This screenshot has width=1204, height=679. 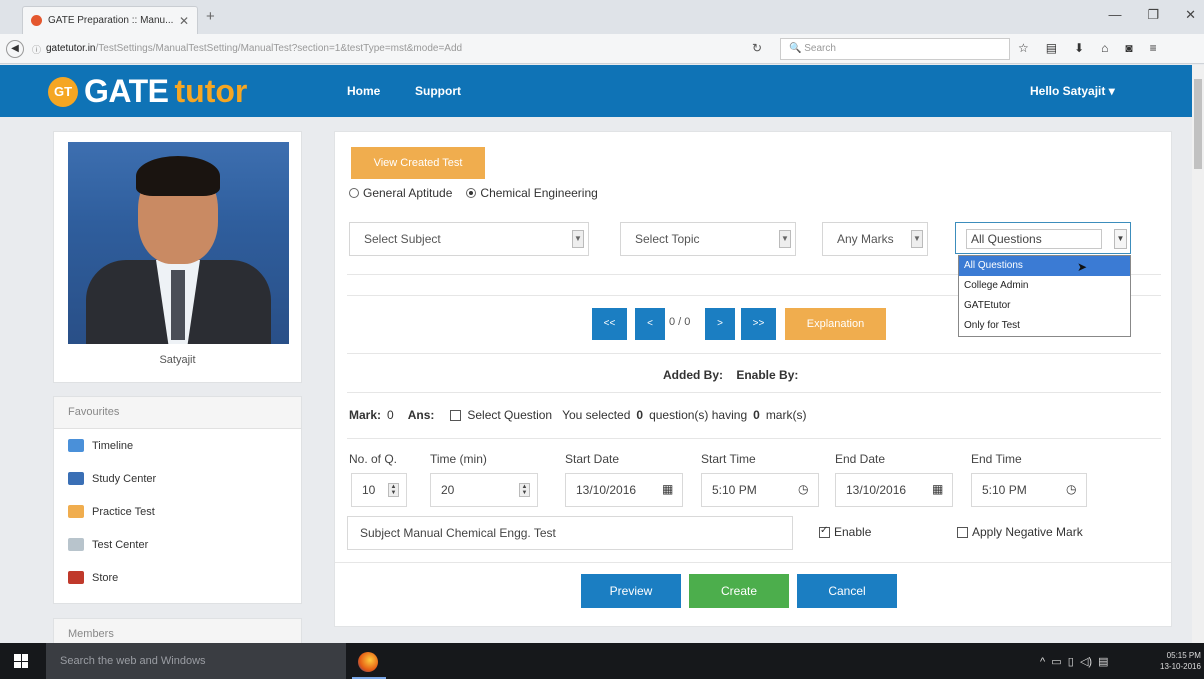 What do you see at coordinates (624, 490) in the screenshot?
I see `start-date-input: 13/10/2016 ▦` at bounding box center [624, 490].